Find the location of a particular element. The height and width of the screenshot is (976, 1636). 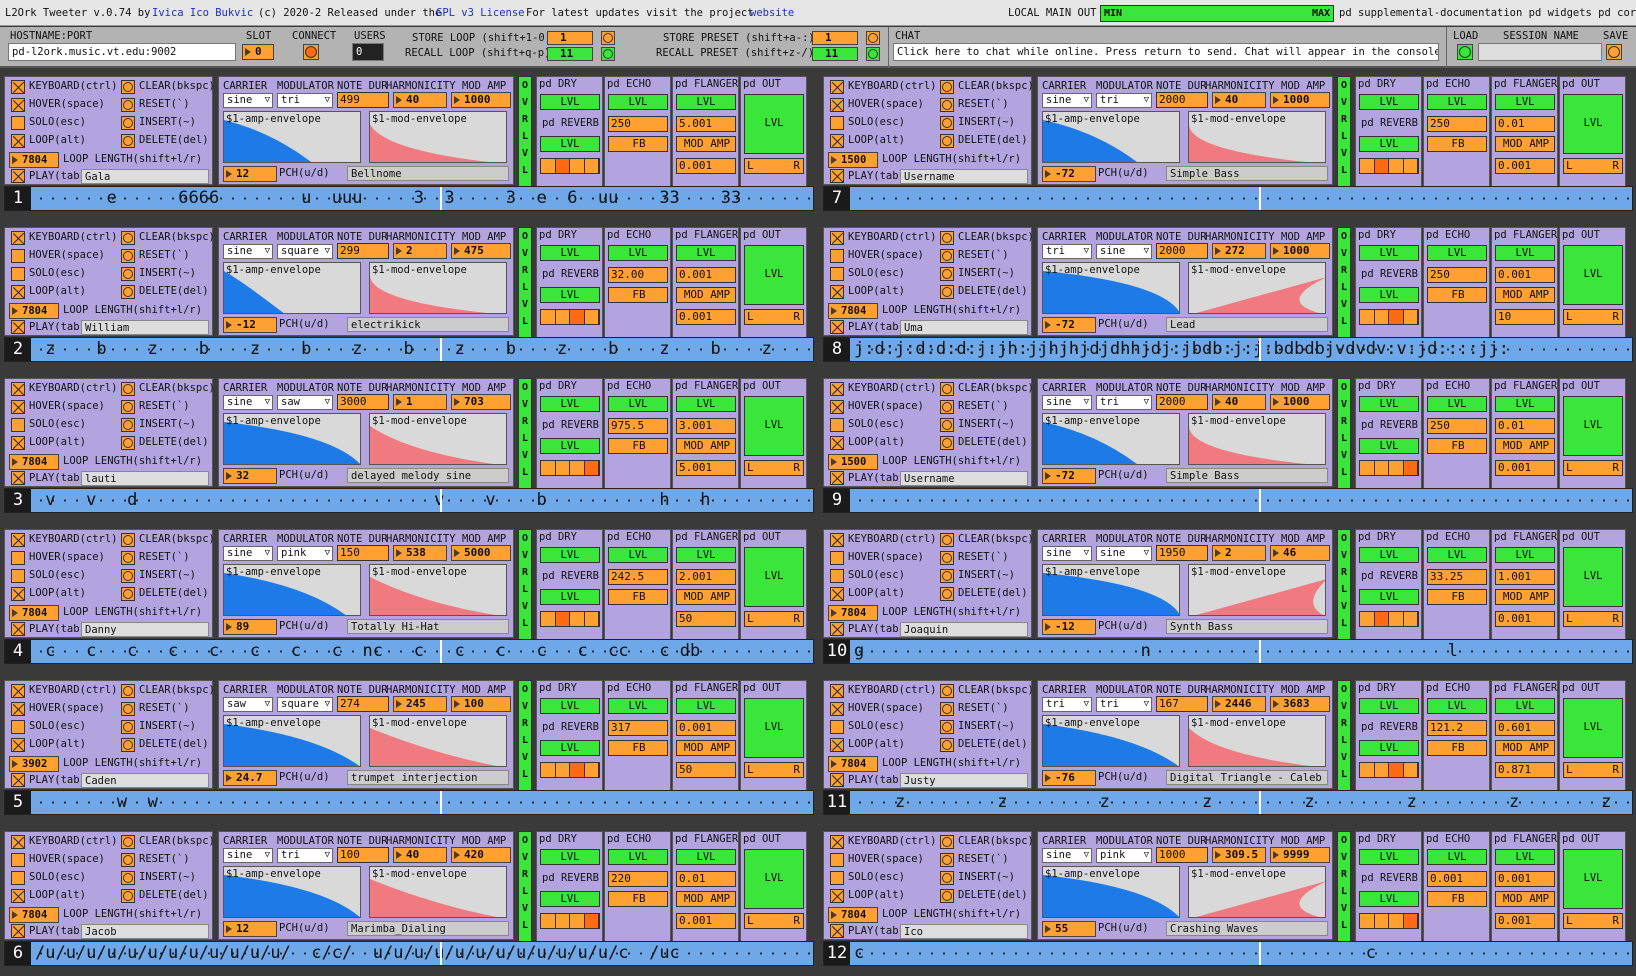

sequencer-row: 10 g n l m is located at coordinates (1228, 651).